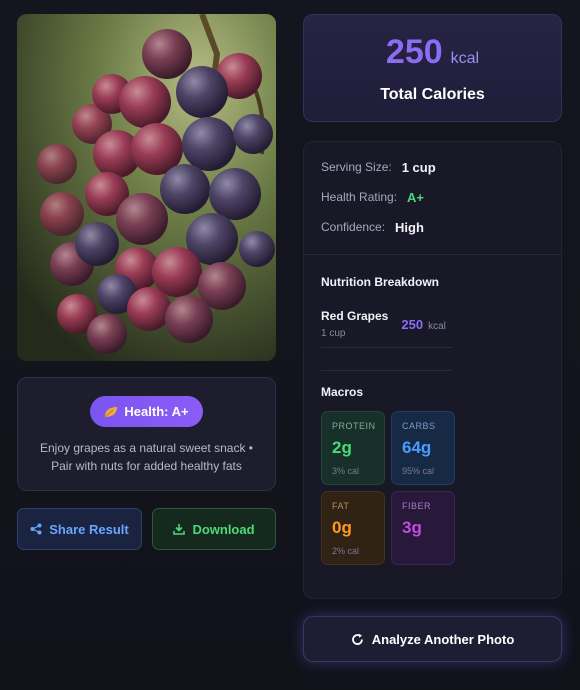 The width and height of the screenshot is (580, 690). What do you see at coordinates (341, 506) in the screenshot?
I see `macro-fat-label: FAT` at bounding box center [341, 506].